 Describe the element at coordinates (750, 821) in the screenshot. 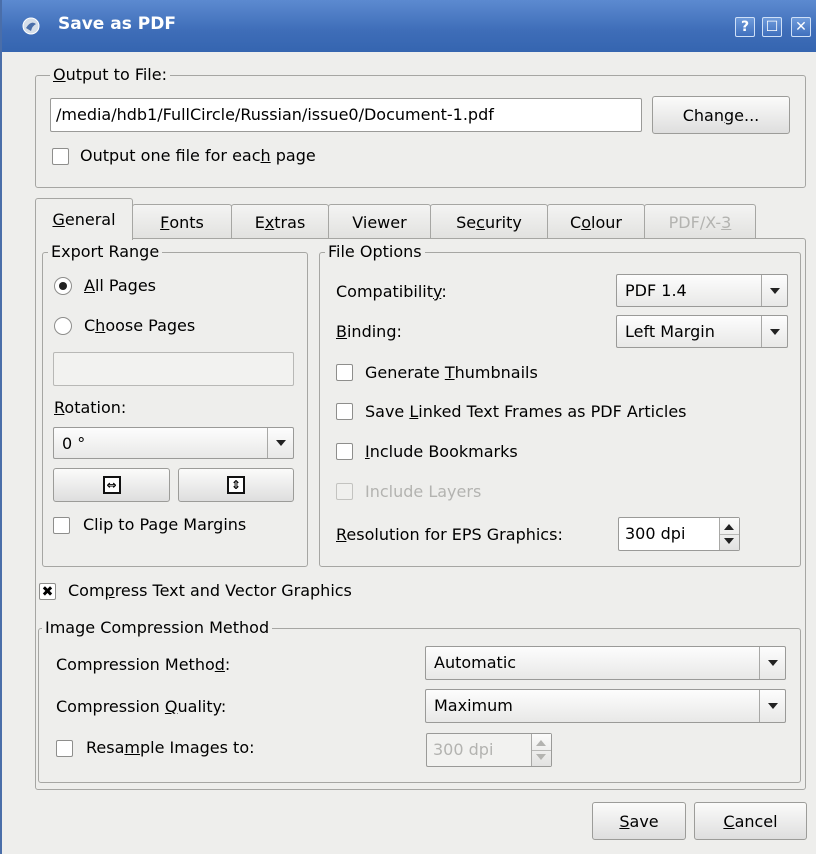

I see `cancel-button: Cancel` at that location.